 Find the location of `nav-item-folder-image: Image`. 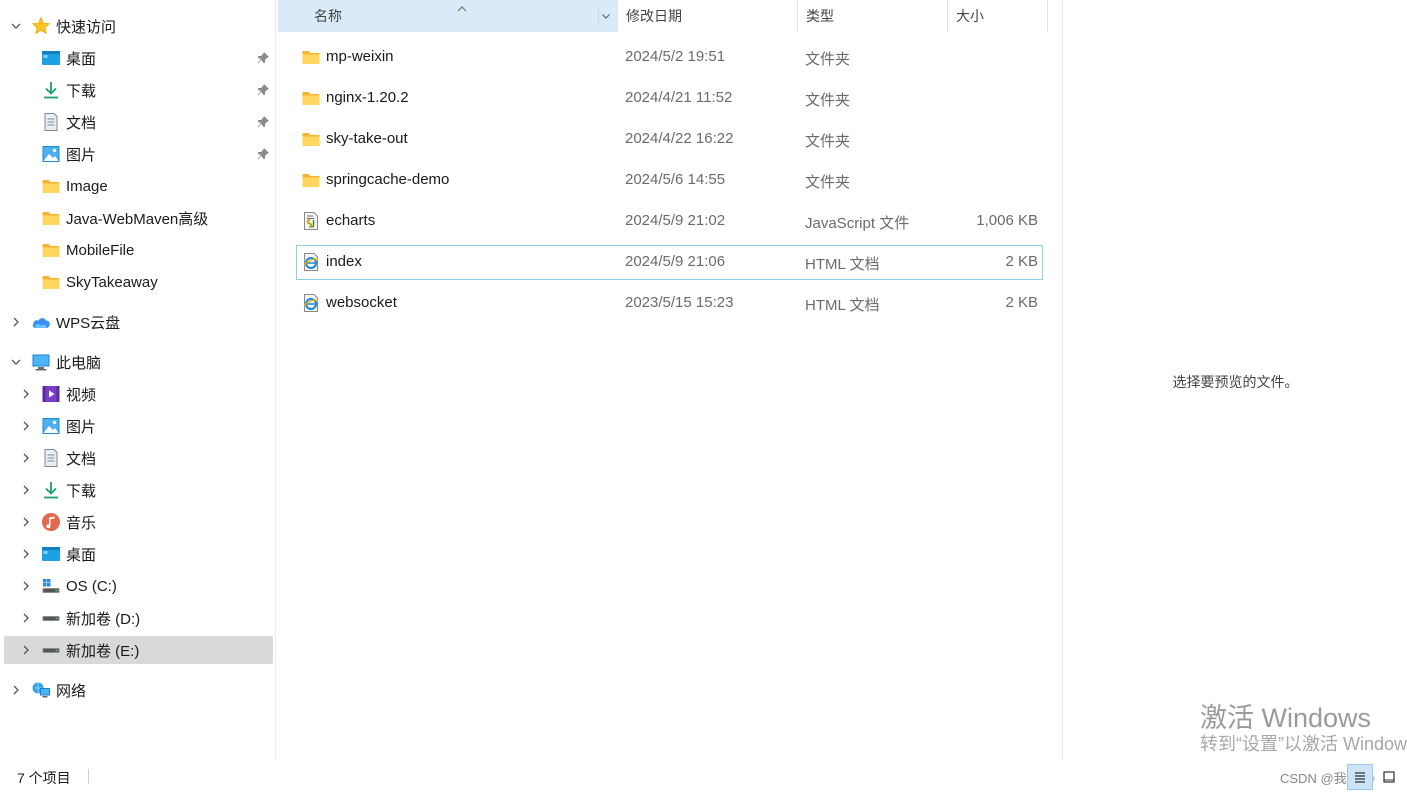

nav-item-folder-image: Image is located at coordinates (138, 186).